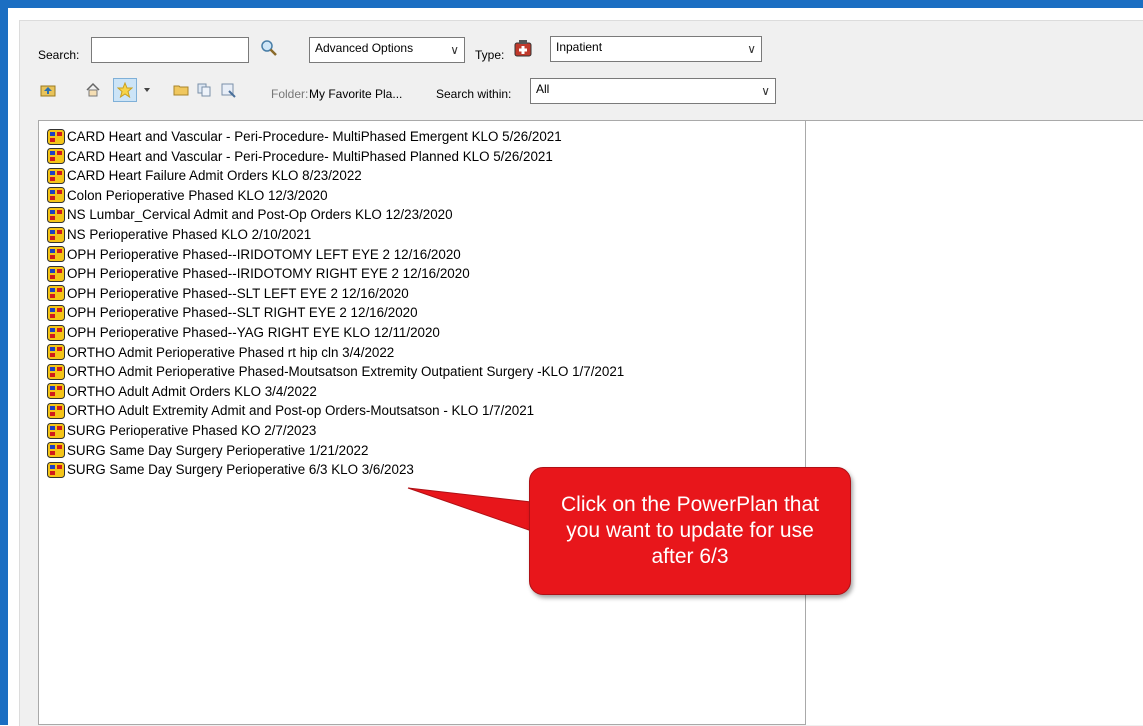 Image resolution: width=1143 pixels, height=726 pixels. Describe the element at coordinates (474, 94) in the screenshot. I see `search-within-label: Search within:` at that location.